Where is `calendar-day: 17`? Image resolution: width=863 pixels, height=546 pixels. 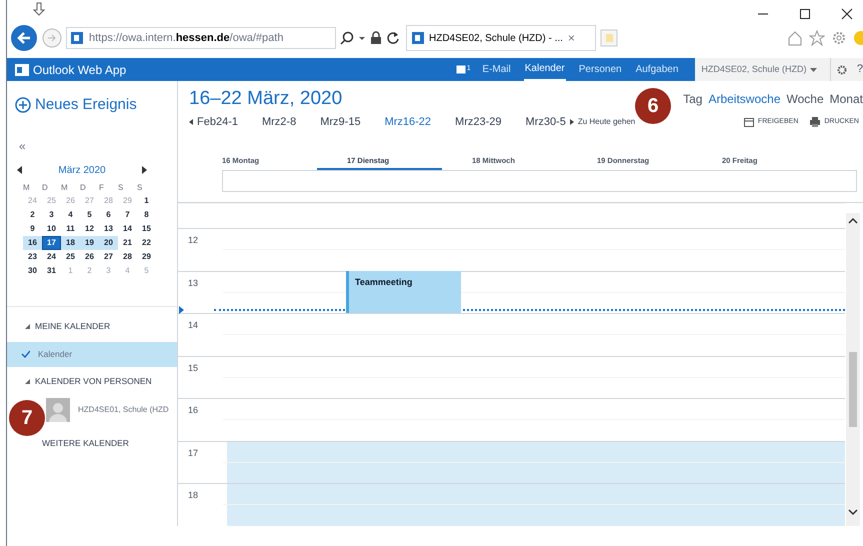 calendar-day: 17 is located at coordinates (51, 243).